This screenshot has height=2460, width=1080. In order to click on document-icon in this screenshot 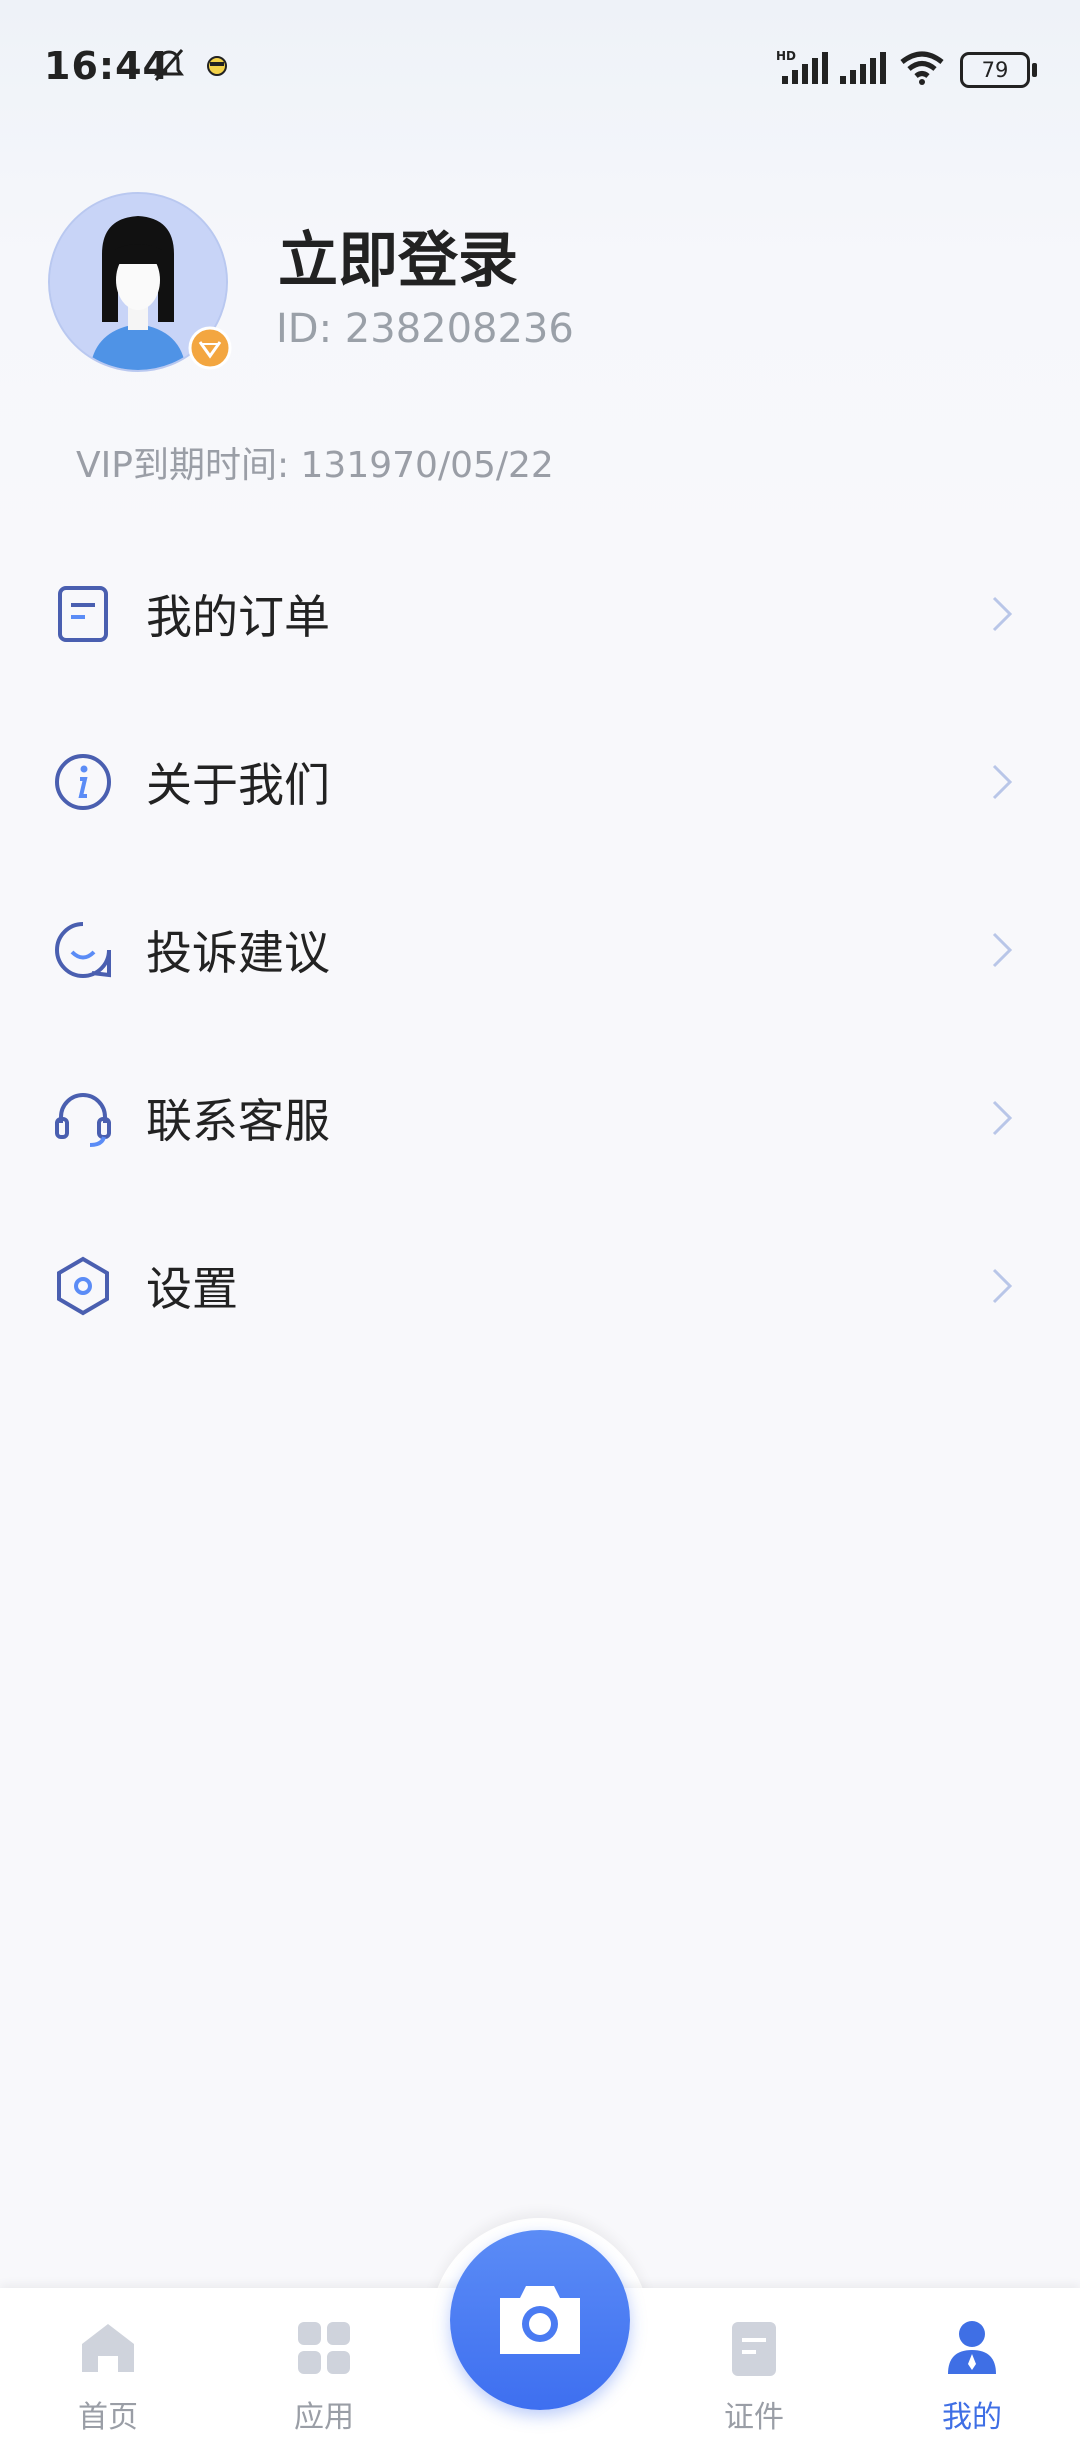, I will do `click(754, 2349)`.